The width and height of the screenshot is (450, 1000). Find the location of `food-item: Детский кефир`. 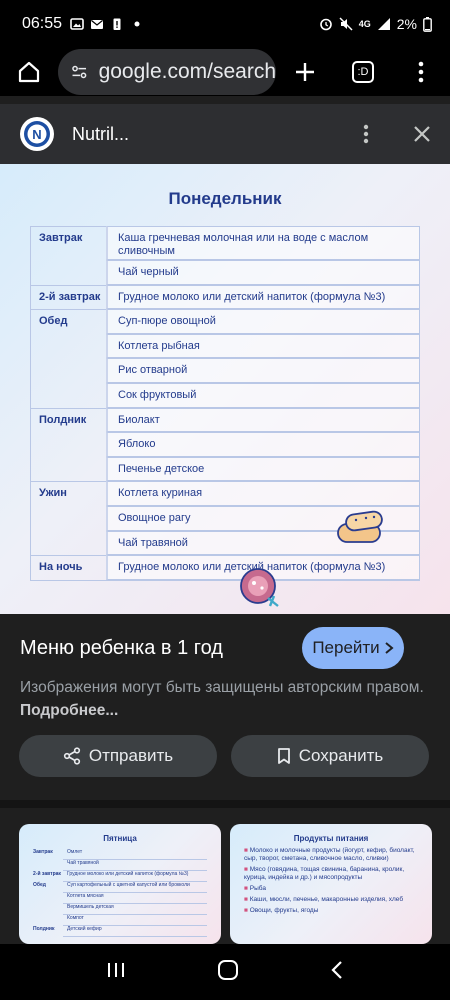

food-item: Детский кефир is located at coordinates (135, 931).